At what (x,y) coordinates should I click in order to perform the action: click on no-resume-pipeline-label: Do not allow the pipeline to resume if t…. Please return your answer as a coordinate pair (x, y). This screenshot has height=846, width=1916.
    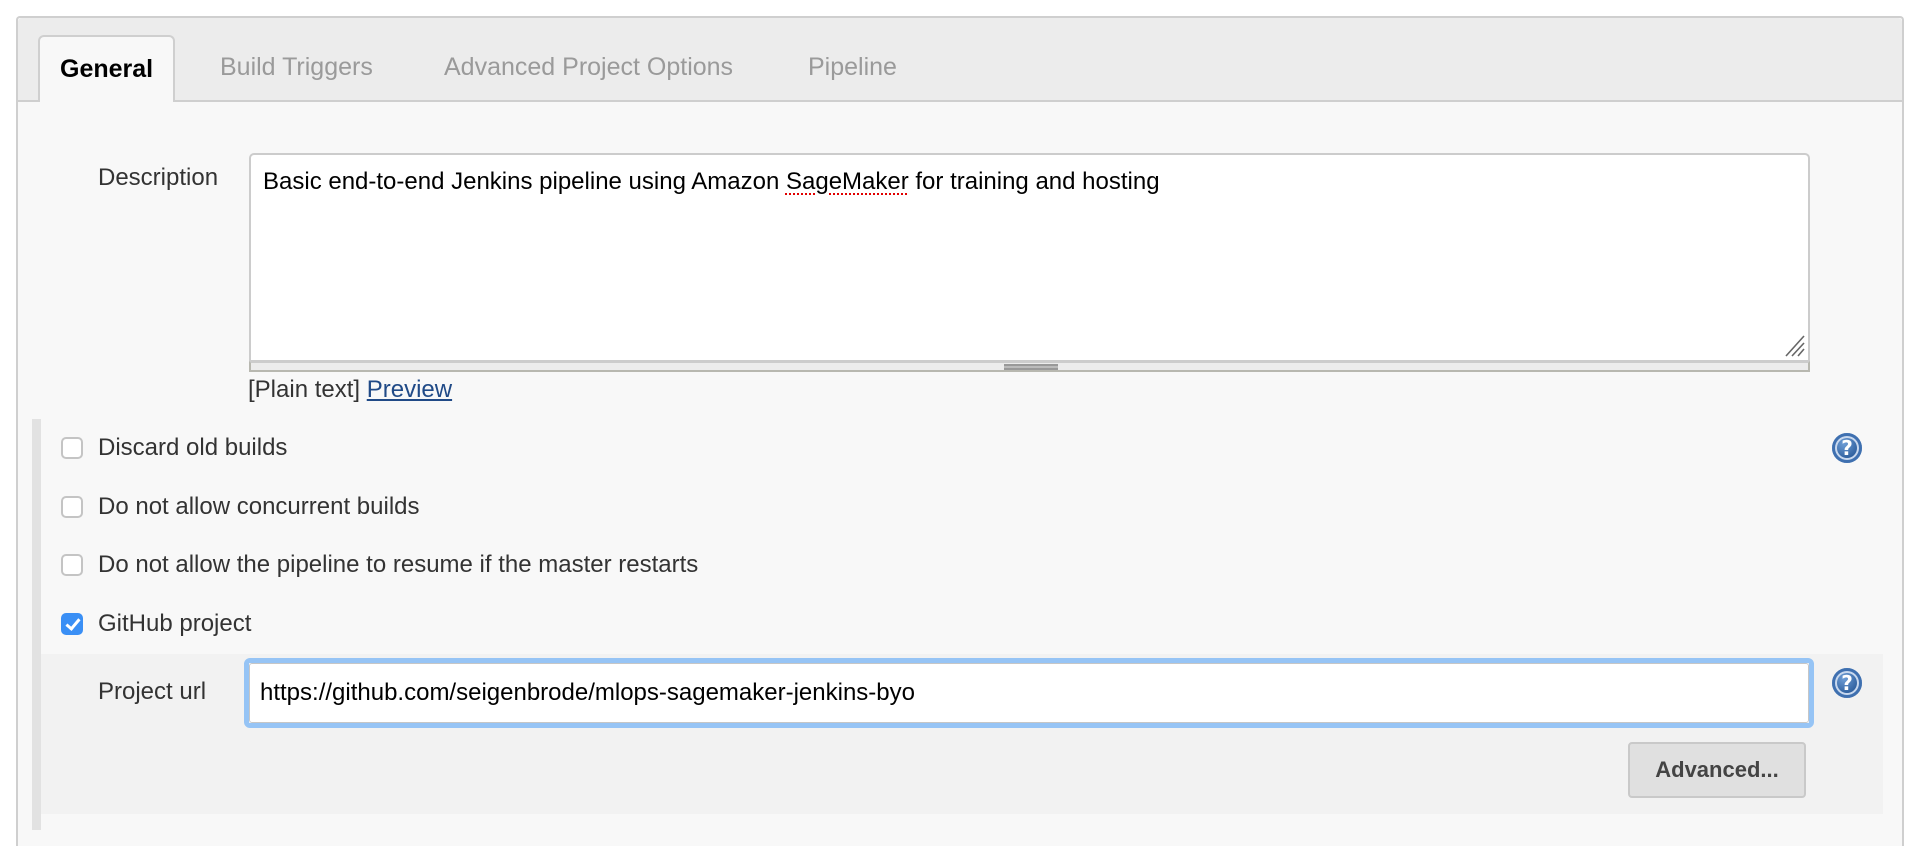
    Looking at the image, I should click on (398, 564).